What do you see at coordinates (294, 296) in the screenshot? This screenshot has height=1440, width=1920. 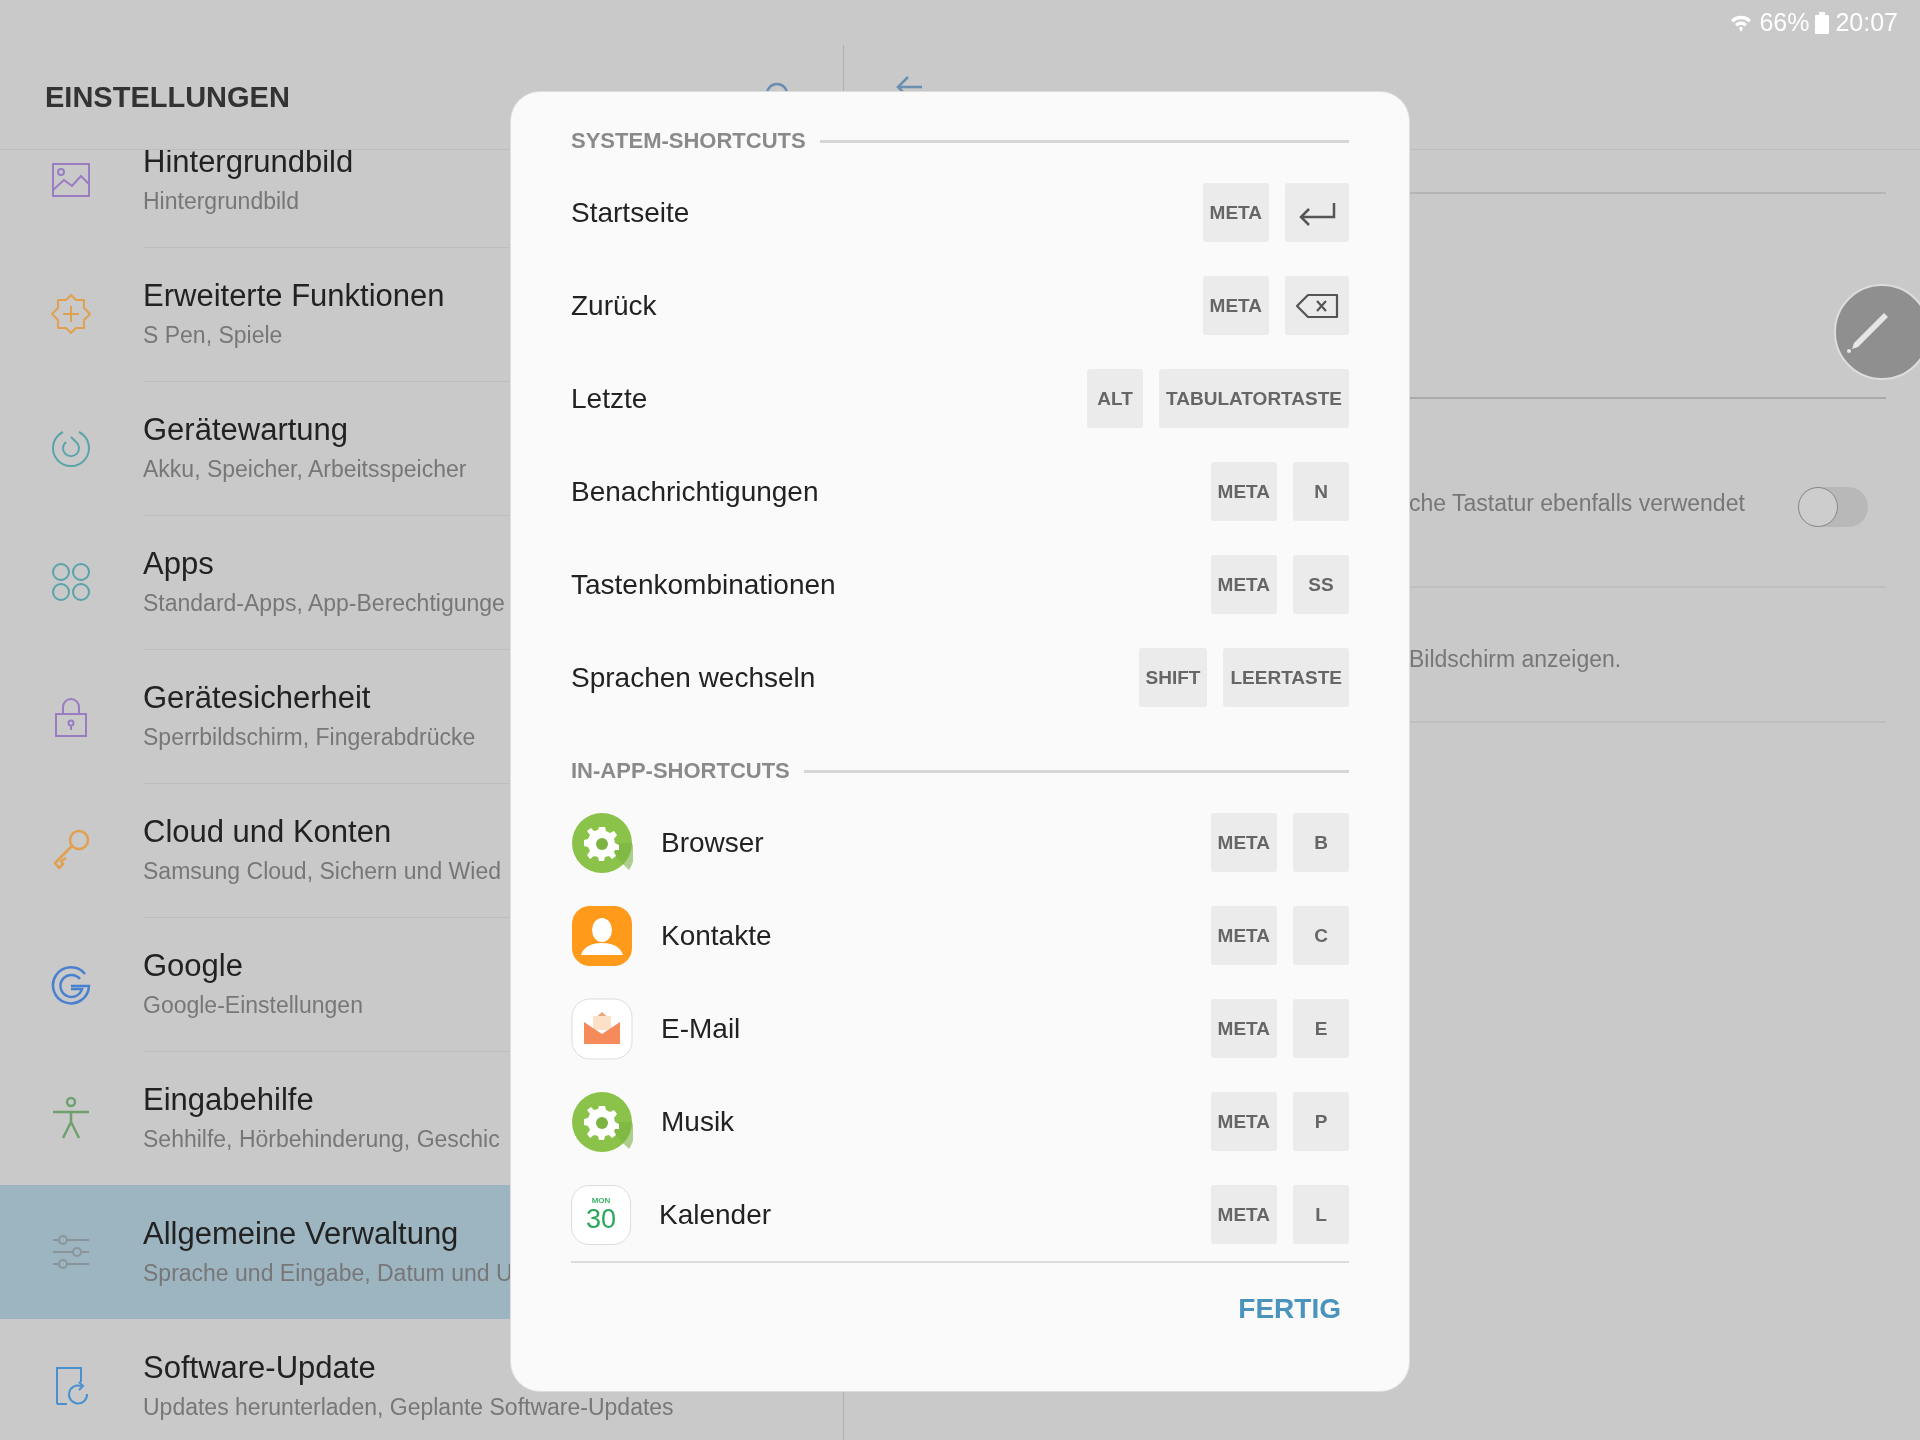 I see `item-title: Erweiterte Funktionen` at bounding box center [294, 296].